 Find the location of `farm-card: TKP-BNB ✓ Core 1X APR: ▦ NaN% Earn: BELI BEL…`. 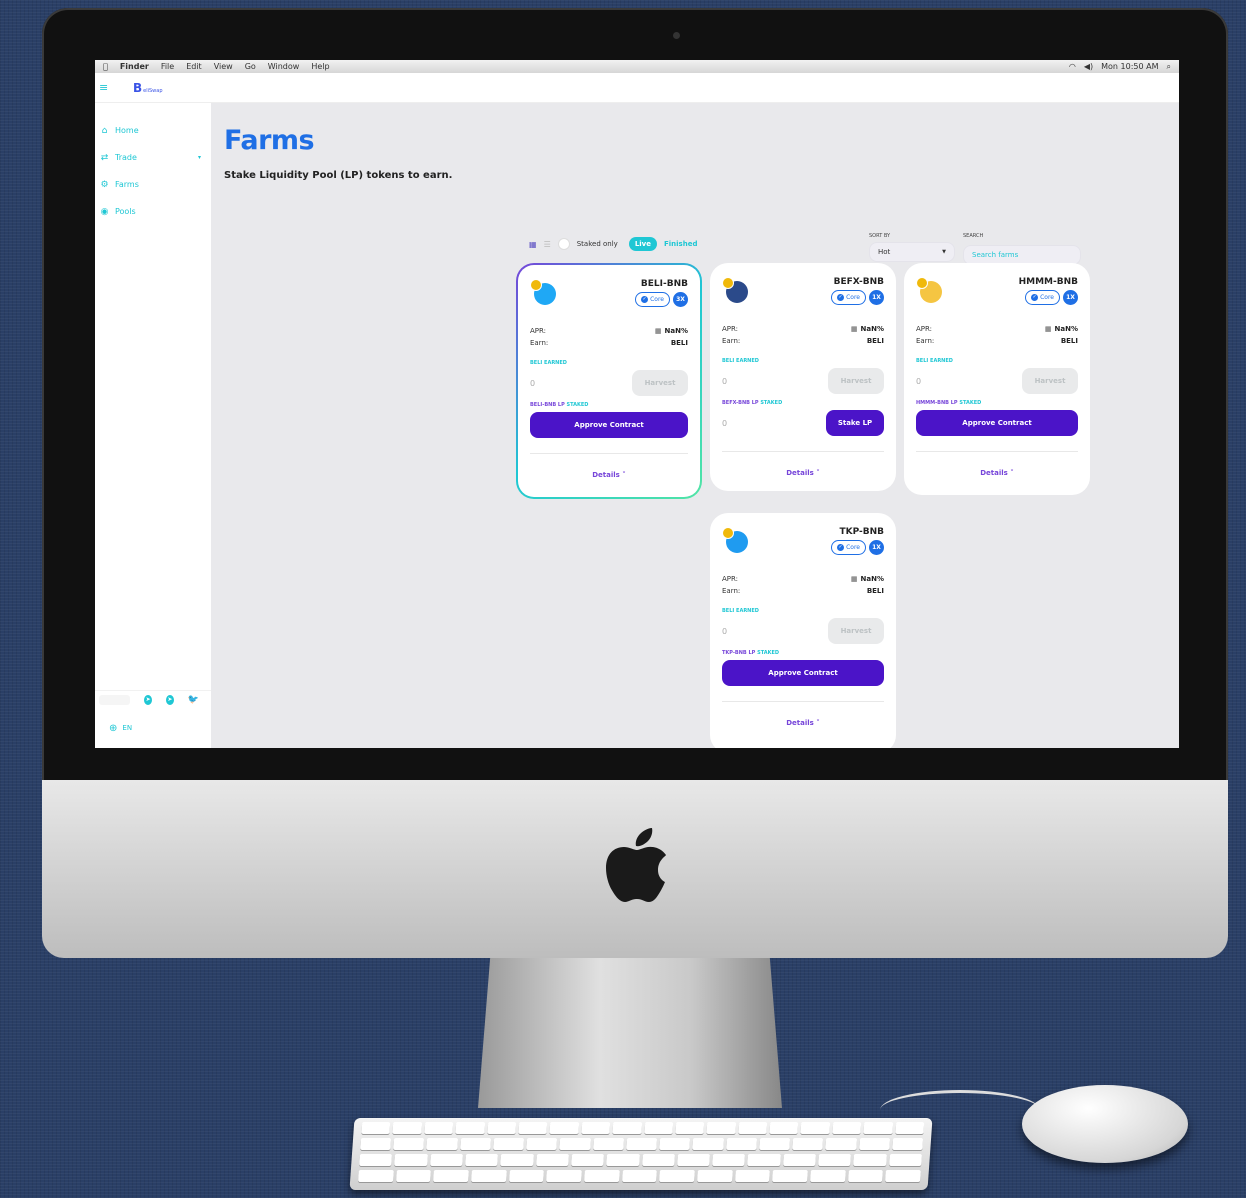

farm-card: TKP-BNB ✓ Core 1X APR: ▦ NaN% Earn: BELI BEL… is located at coordinates (803, 630).